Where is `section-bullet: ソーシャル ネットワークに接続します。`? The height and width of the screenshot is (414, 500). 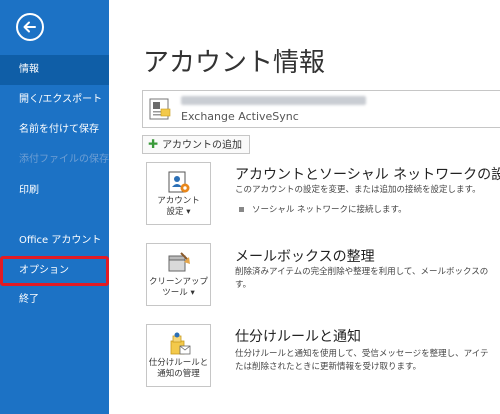 section-bullet: ソーシャル ネットワークに接続します。 is located at coordinates (323, 209).